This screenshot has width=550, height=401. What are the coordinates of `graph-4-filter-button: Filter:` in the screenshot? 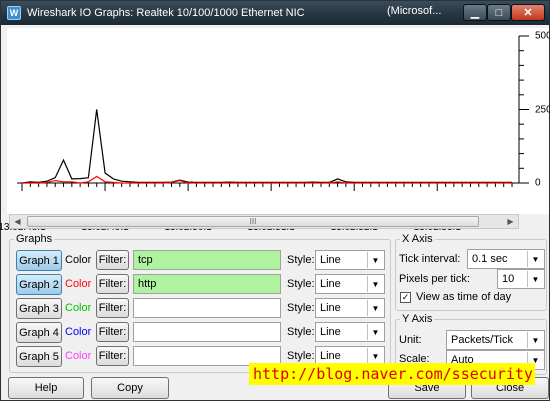 It's located at (112, 332).